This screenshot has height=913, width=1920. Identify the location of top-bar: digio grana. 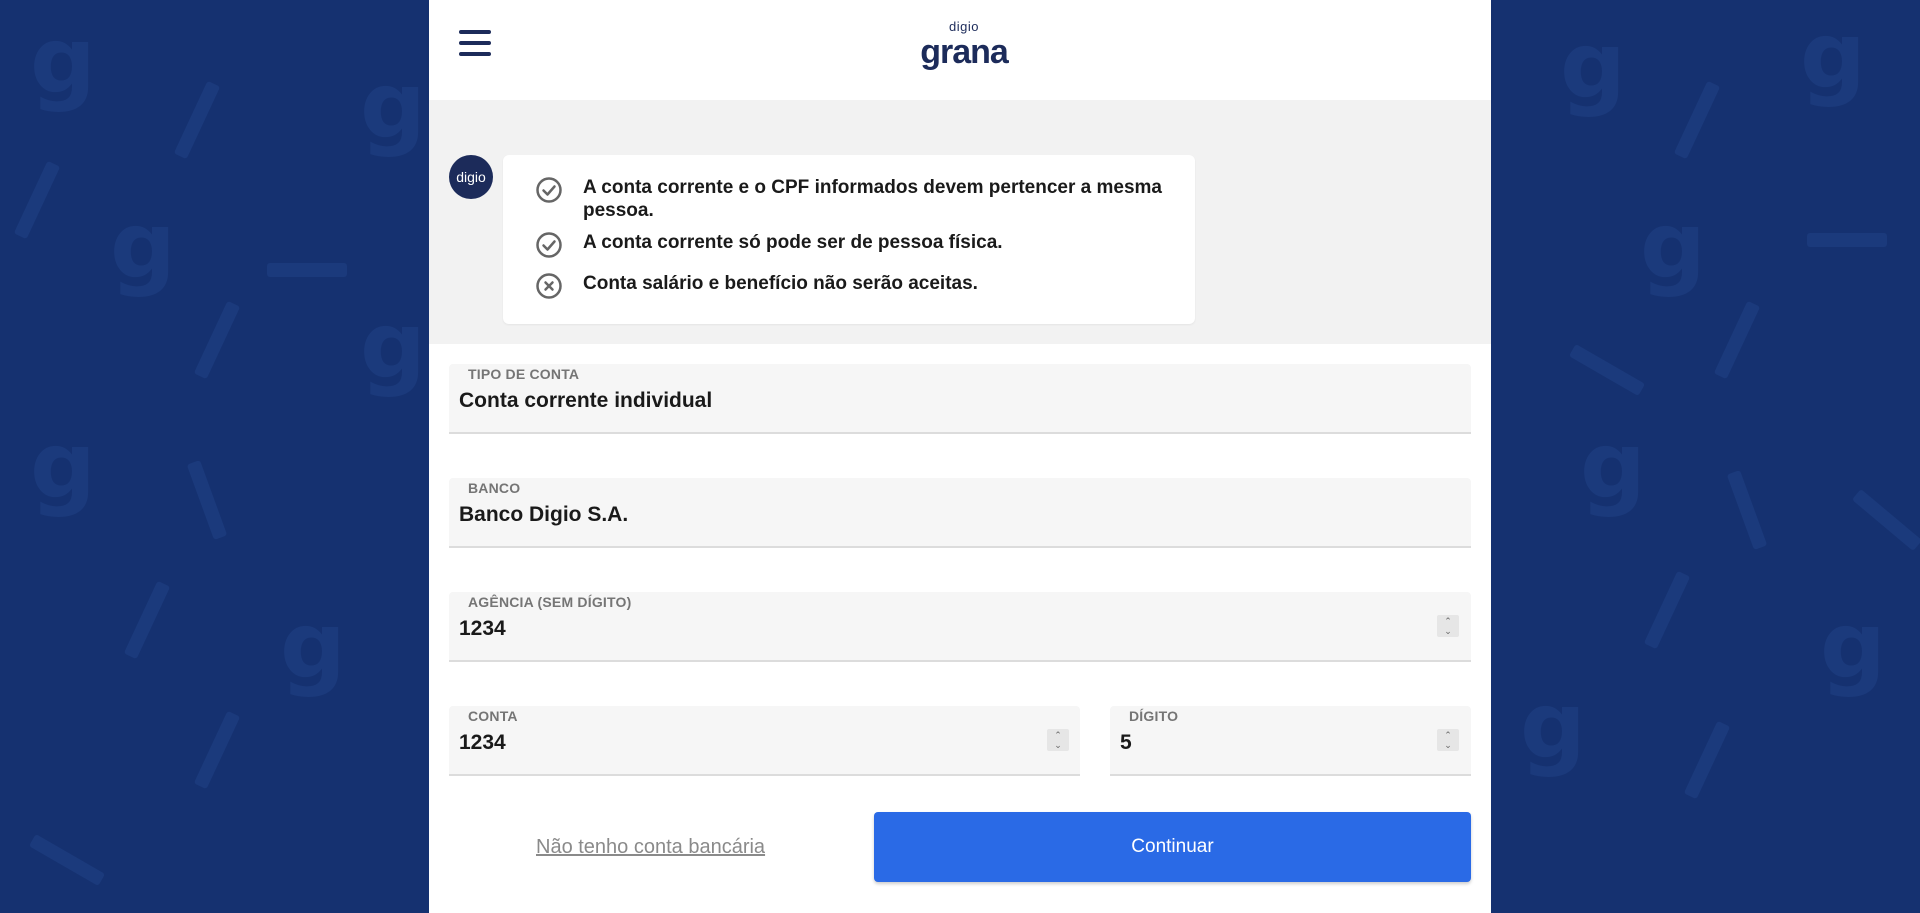
(960, 50).